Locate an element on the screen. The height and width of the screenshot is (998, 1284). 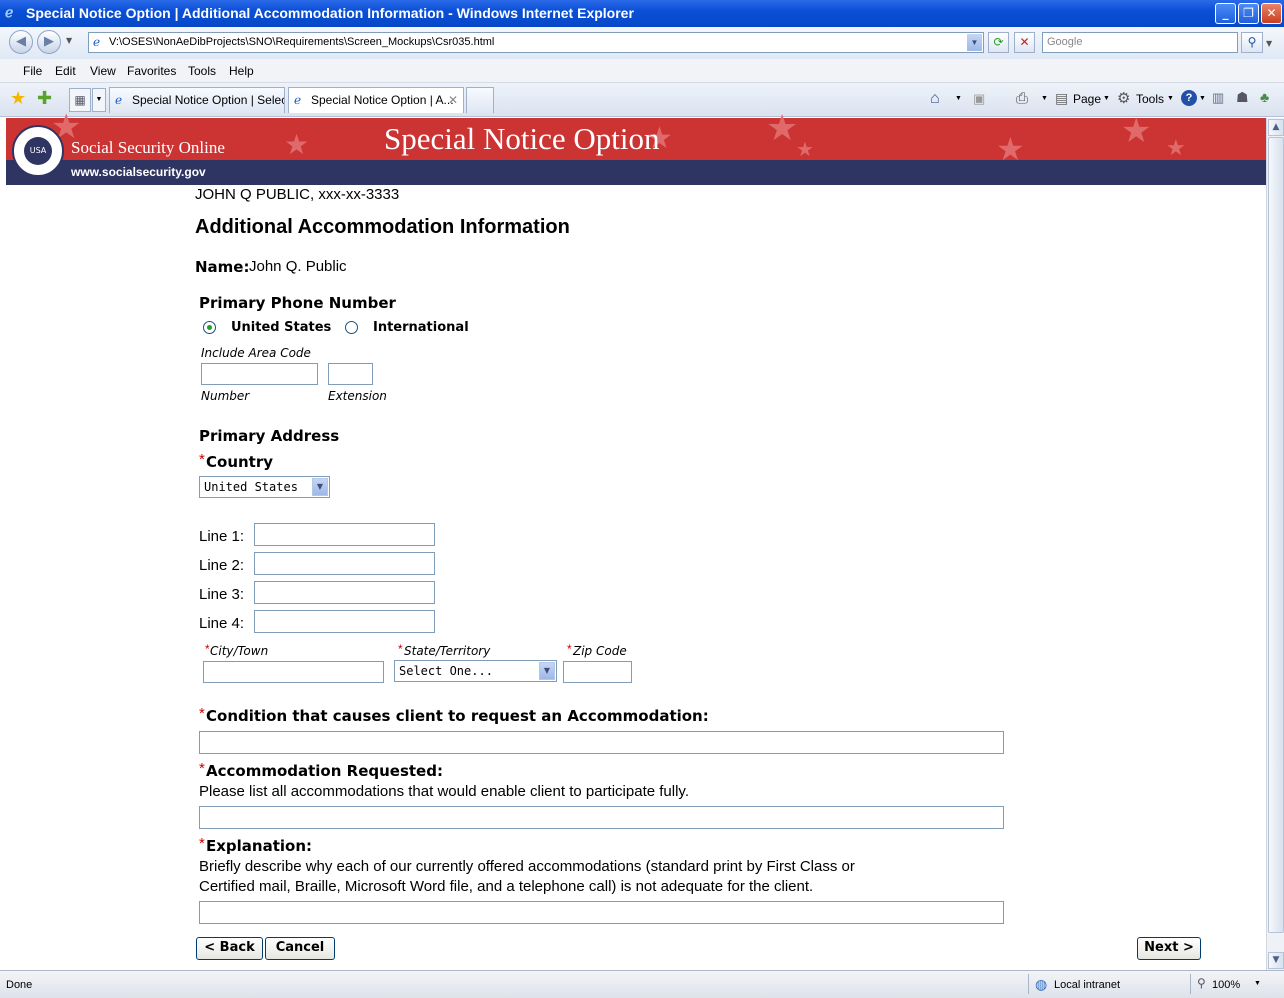
menu-favorites: Favorites is located at coordinates (151, 71).